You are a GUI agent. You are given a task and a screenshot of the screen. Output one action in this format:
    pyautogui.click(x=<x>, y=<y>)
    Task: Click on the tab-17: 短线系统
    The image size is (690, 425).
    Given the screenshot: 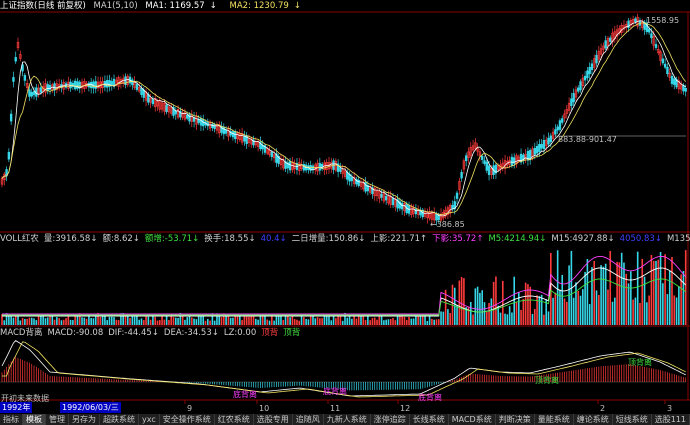 What is the action you would take?
    pyautogui.click(x=632, y=419)
    